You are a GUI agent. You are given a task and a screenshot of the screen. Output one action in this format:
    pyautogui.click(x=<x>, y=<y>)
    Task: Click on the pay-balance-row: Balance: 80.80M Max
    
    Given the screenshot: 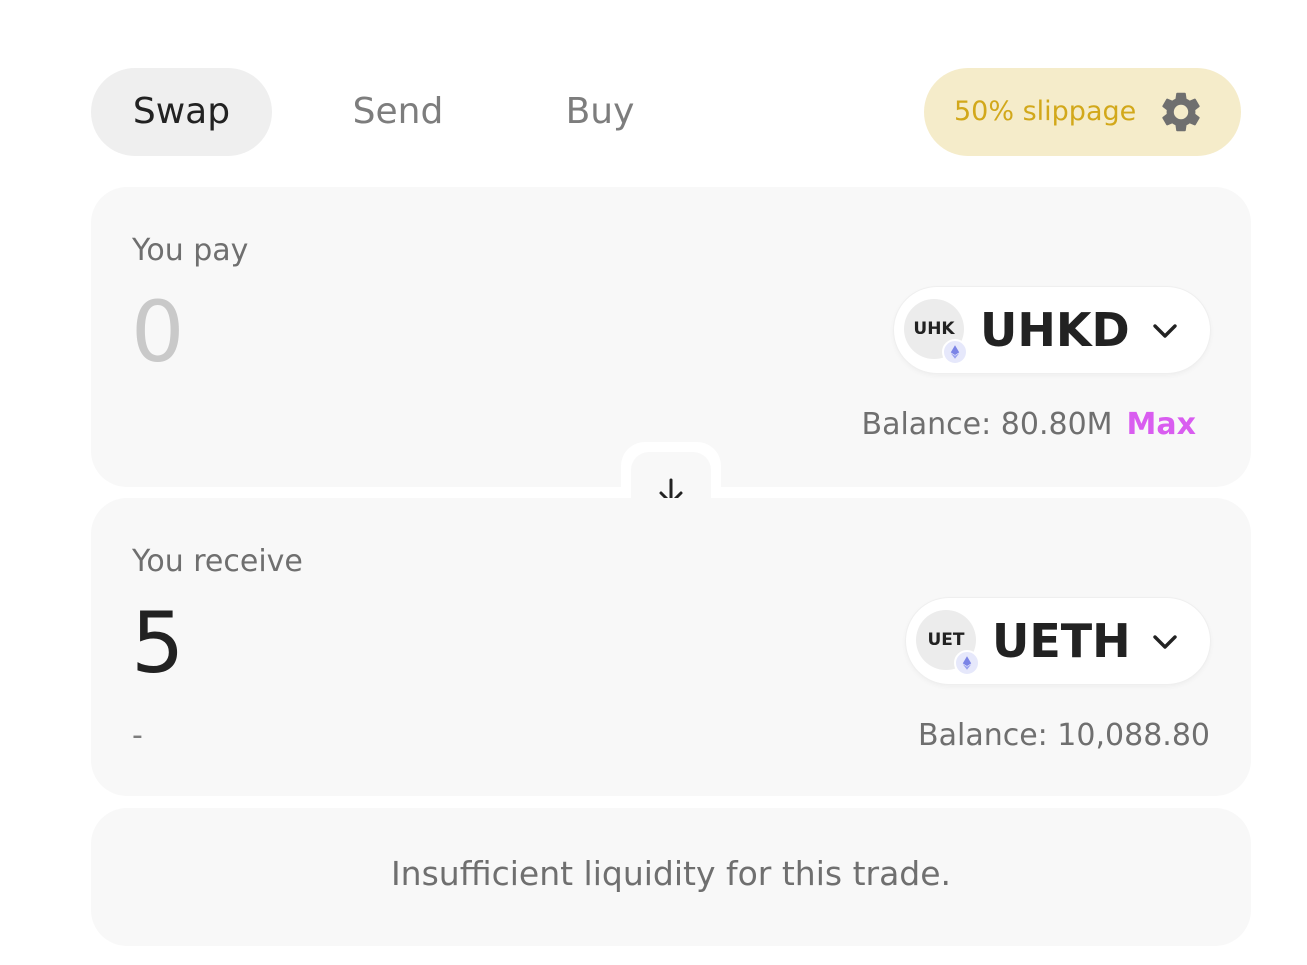 What is the action you would take?
    pyautogui.click(x=1028, y=424)
    